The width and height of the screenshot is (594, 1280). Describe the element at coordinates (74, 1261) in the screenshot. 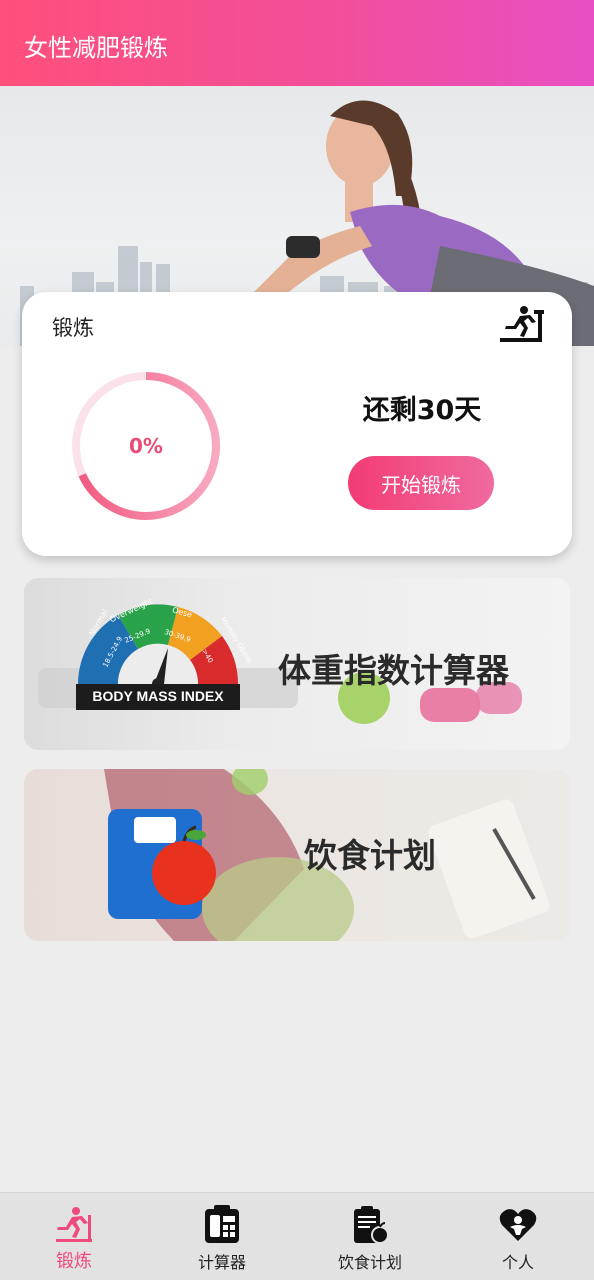

I see `nav-label: 锻炼` at that location.